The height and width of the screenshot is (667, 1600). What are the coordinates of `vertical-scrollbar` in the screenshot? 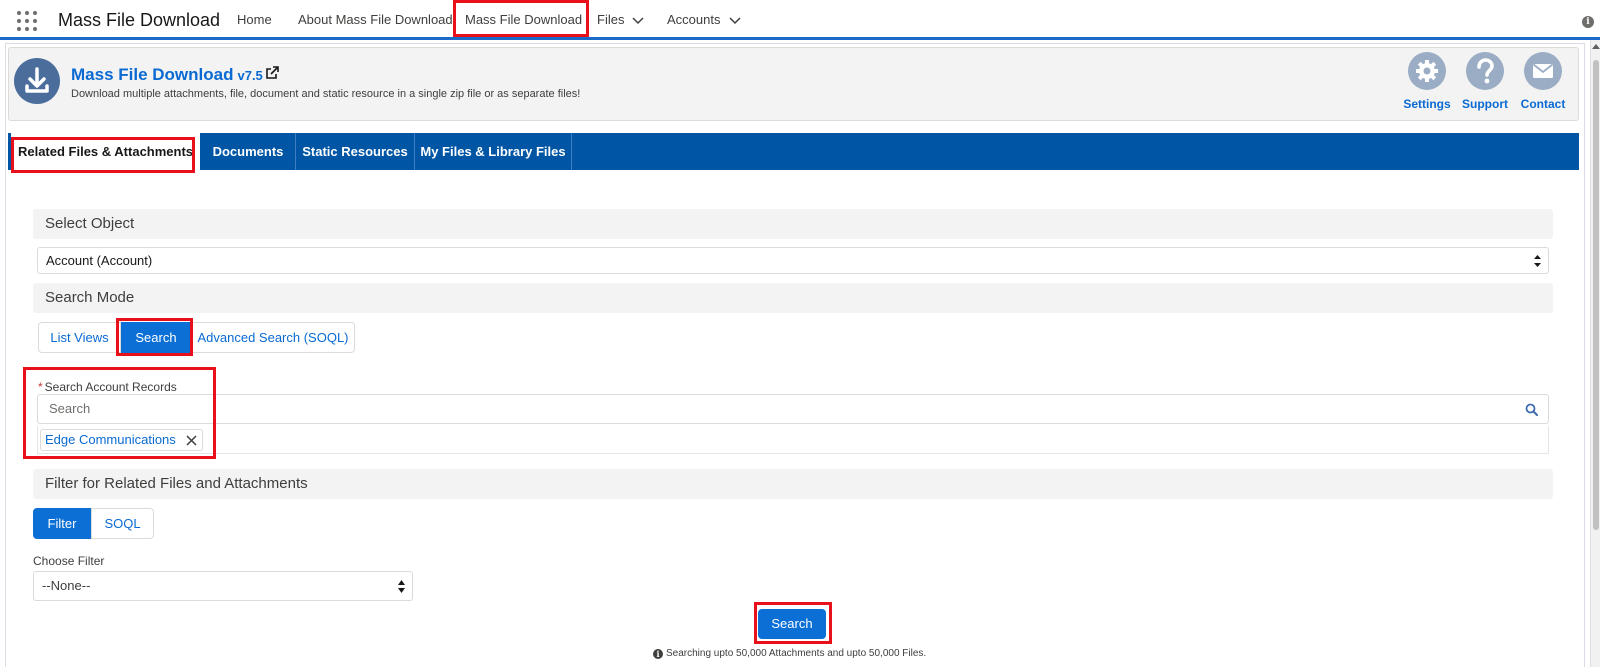 It's located at (1595, 353).